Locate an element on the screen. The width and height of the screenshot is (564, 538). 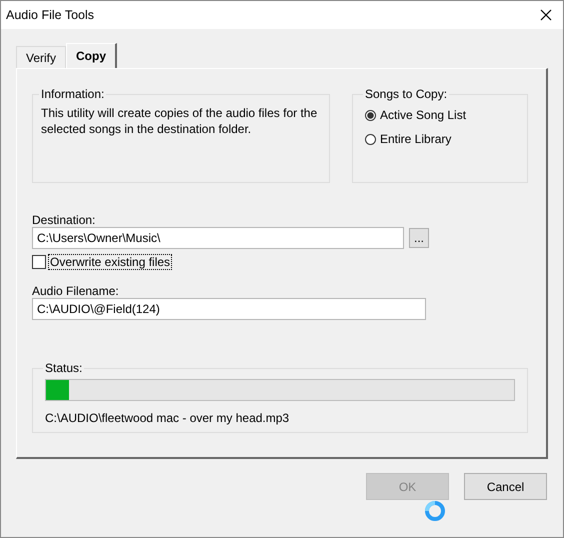
field-label: Destination: is located at coordinates (64, 220).